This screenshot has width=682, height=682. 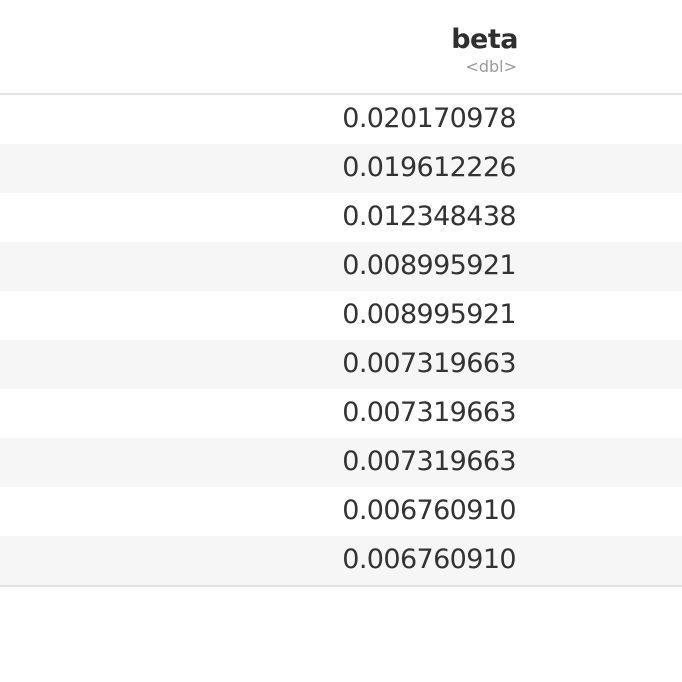 What do you see at coordinates (341, 119) in the screenshot?
I see `table-row: 0.020170978` at bounding box center [341, 119].